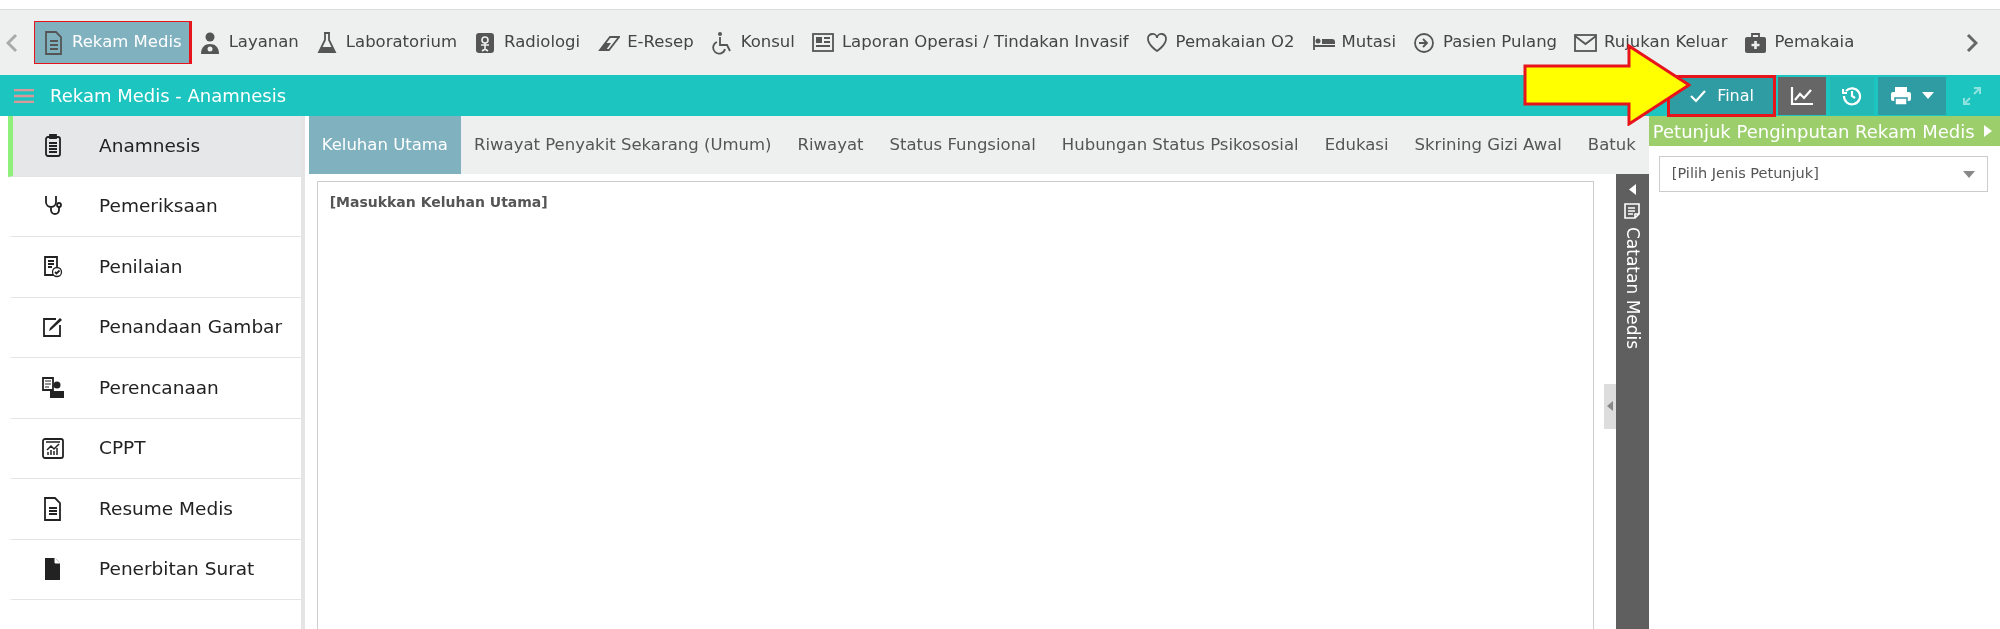  Describe the element at coordinates (53, 327) in the screenshot. I see `edit-icon` at that location.